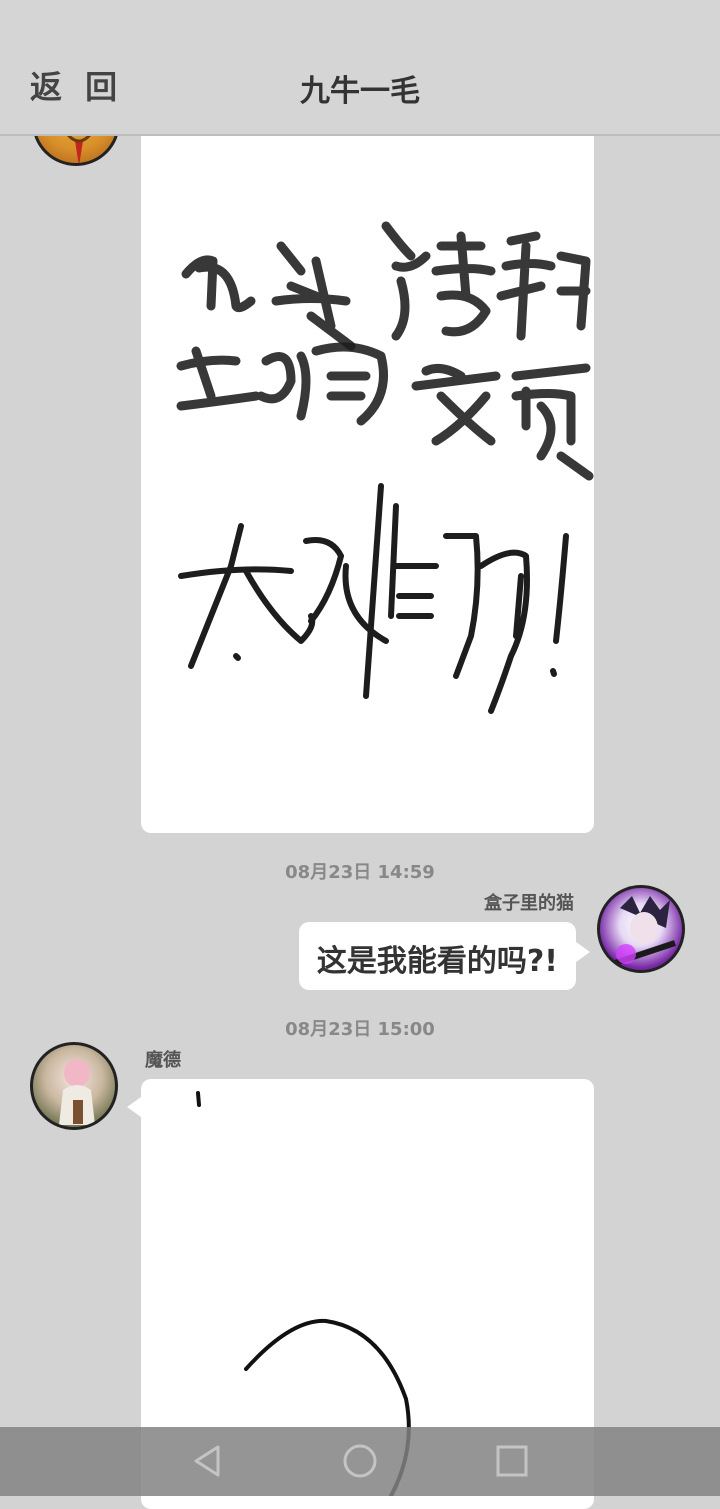 This screenshot has height=1509, width=720. What do you see at coordinates (529, 903) in the screenshot?
I see `sender-name: 盒子里的猫` at bounding box center [529, 903].